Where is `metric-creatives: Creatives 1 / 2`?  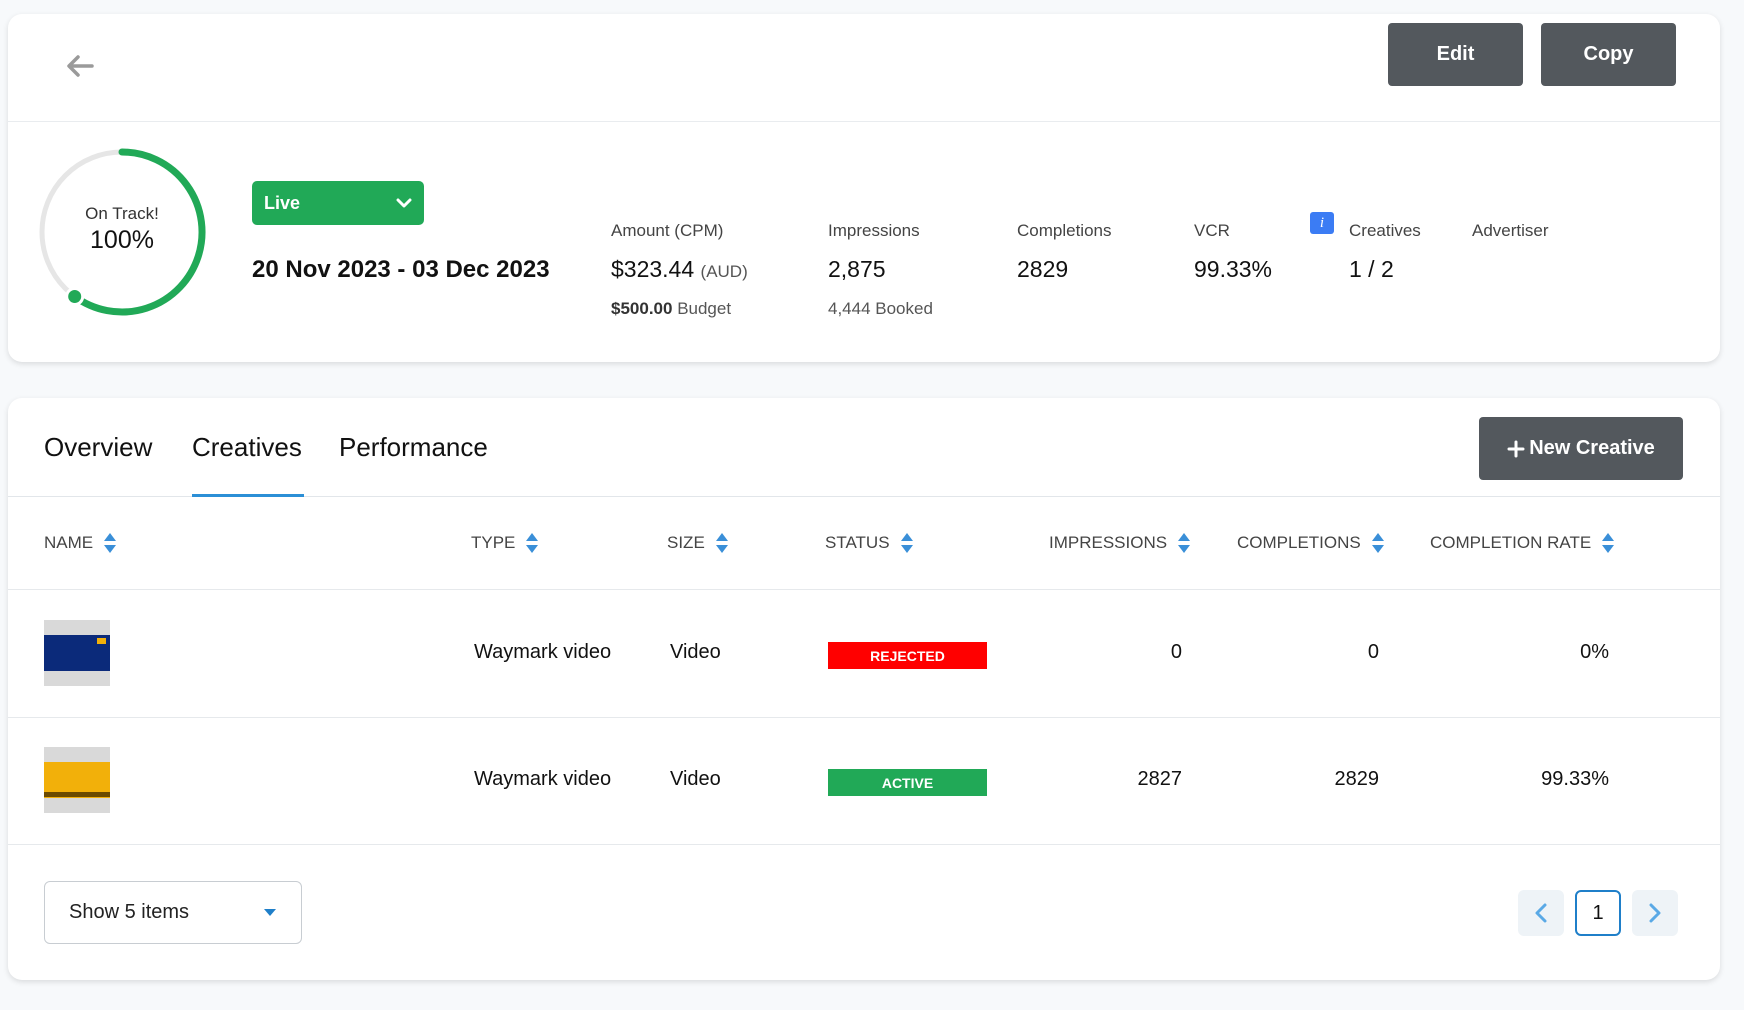
metric-creatives: Creatives 1 / 2 is located at coordinates (1385, 252).